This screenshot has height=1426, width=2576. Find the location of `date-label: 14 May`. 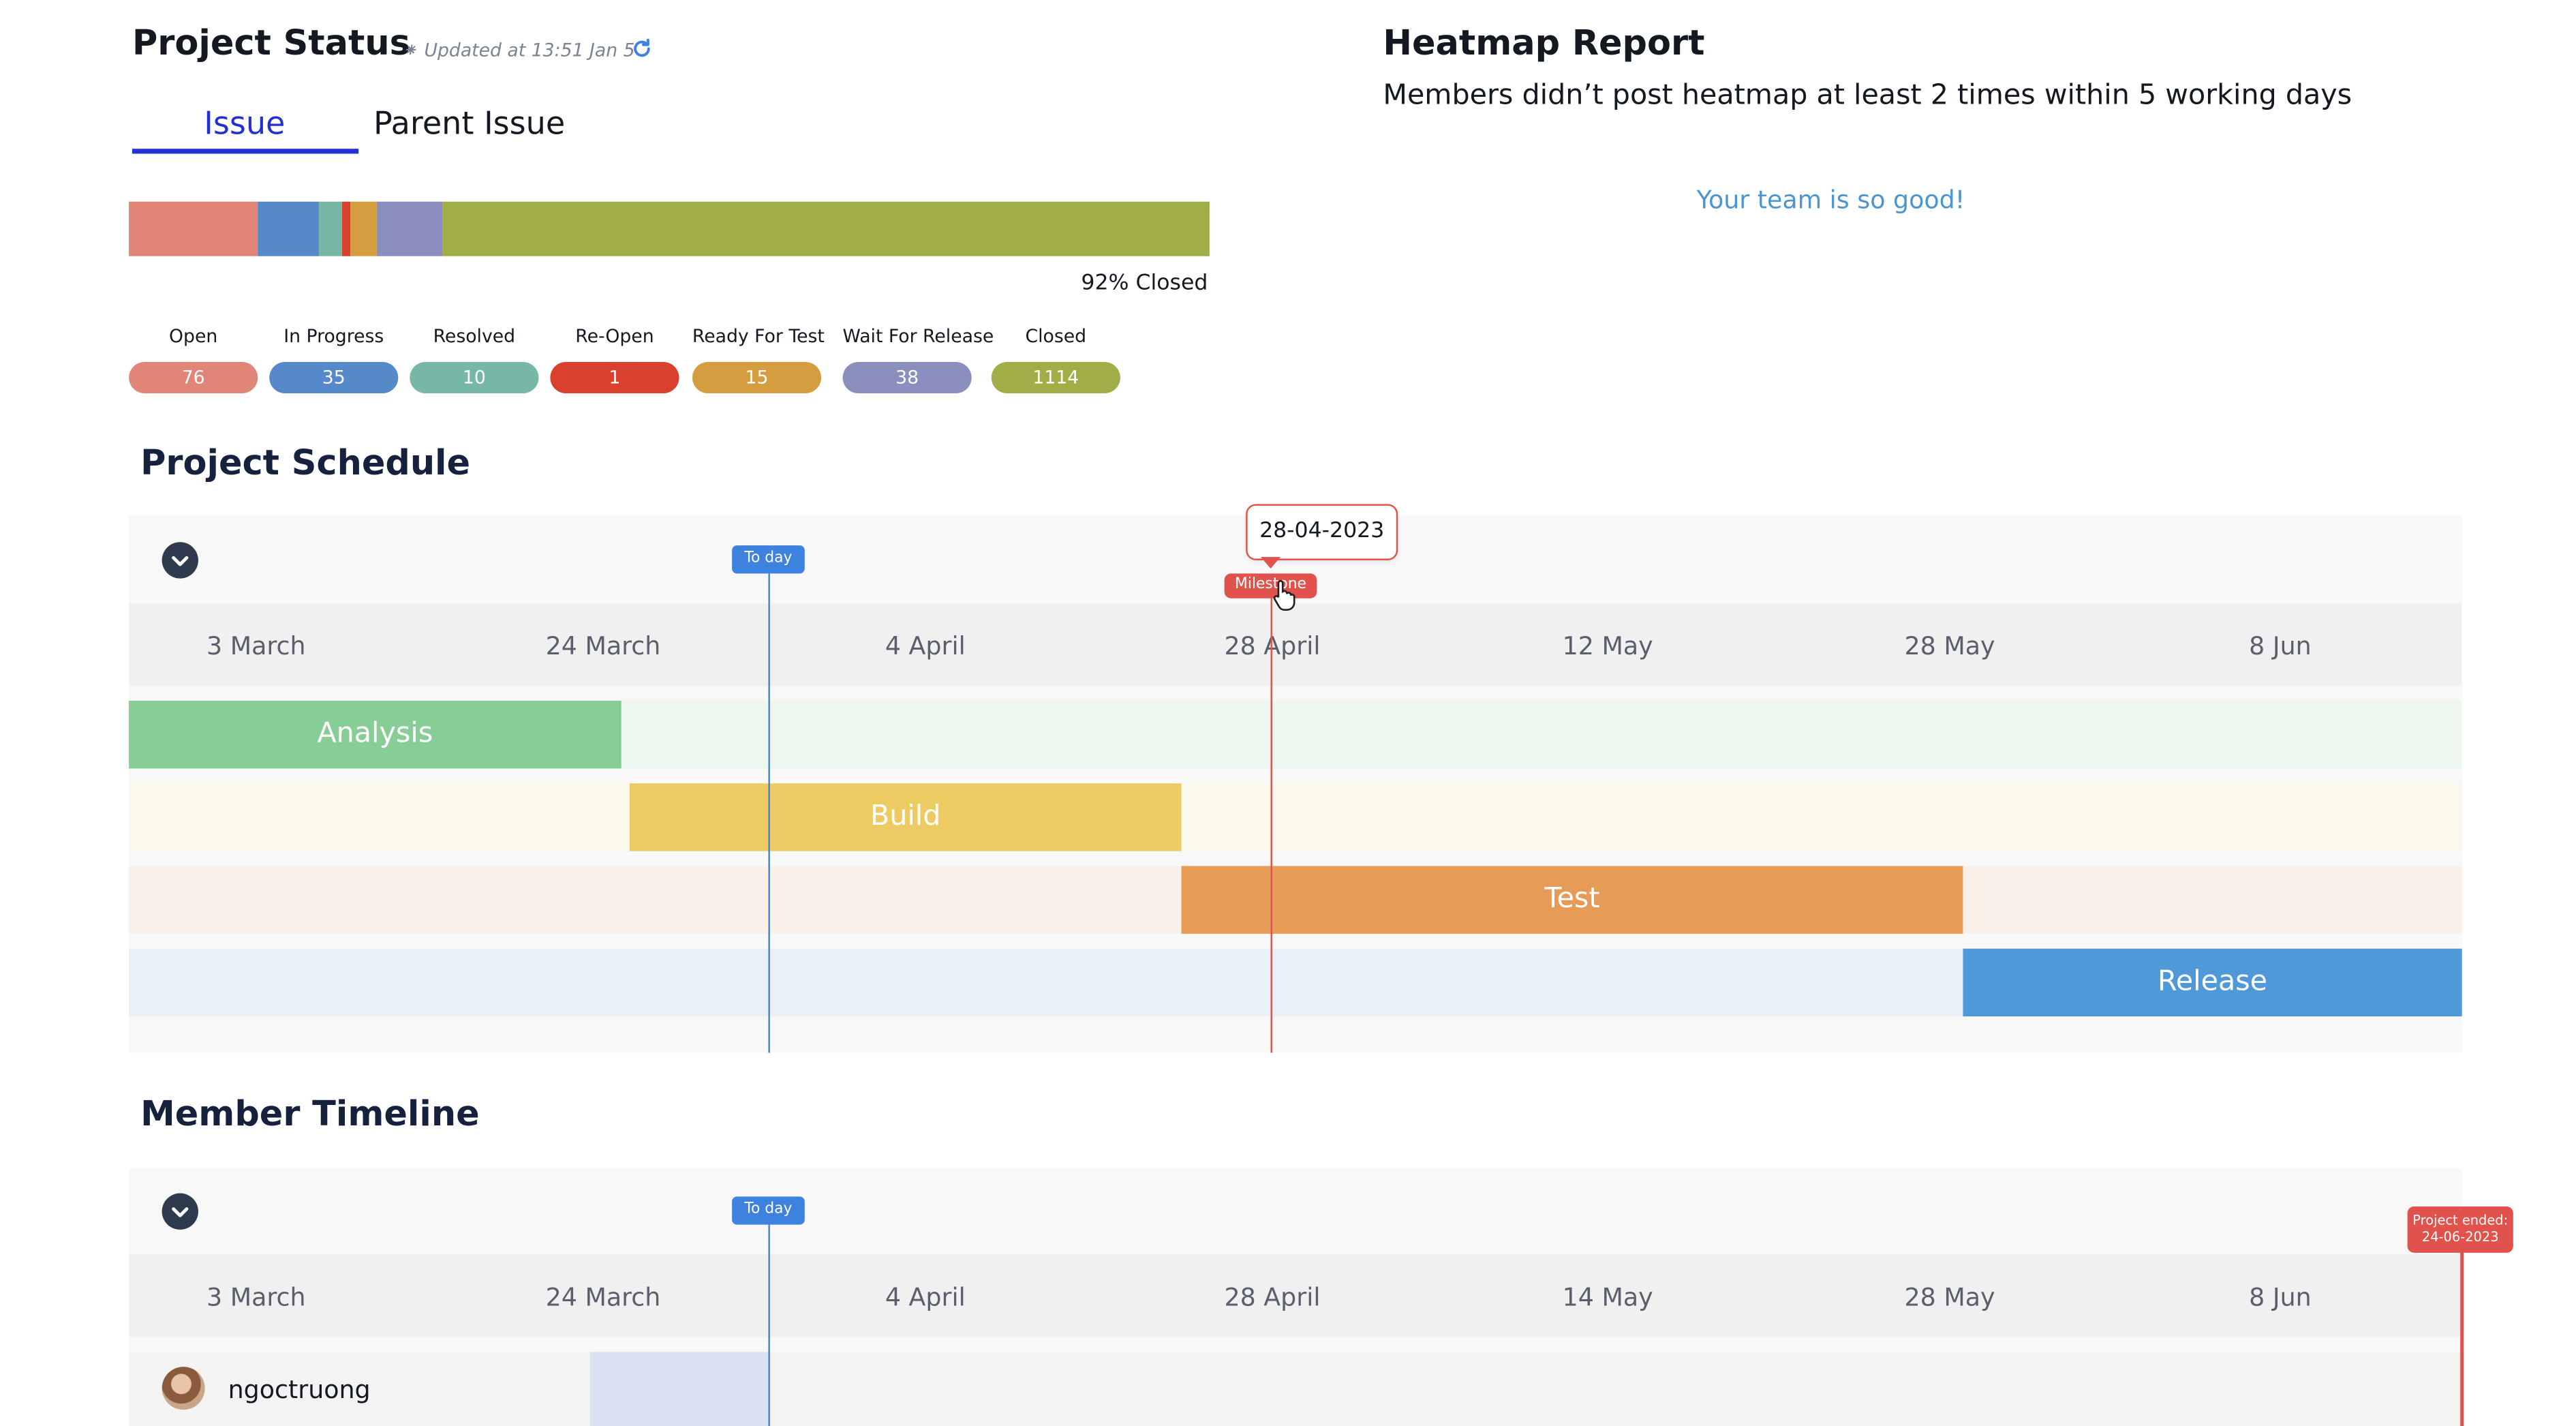

date-label: 14 May is located at coordinates (1607, 1297).